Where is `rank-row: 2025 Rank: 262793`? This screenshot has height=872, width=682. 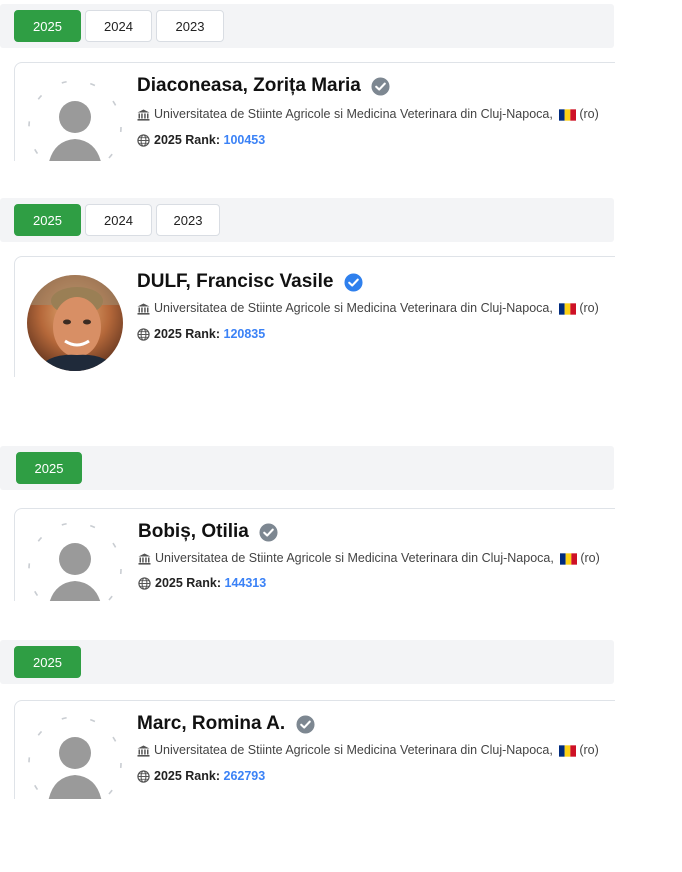
rank-row: 2025 Rank: 262793 is located at coordinates (201, 776).